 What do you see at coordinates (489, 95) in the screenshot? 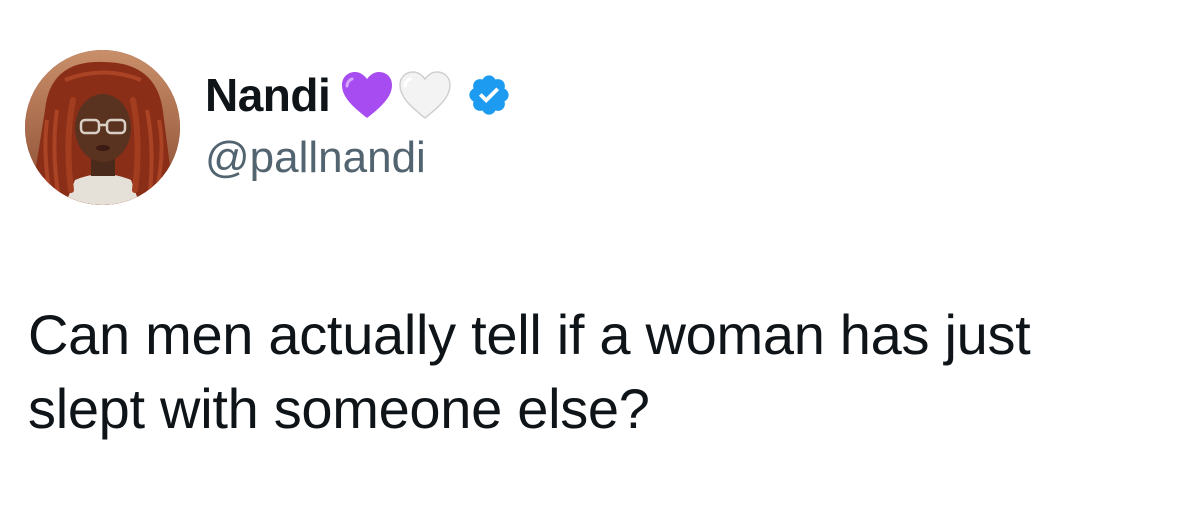
I see `verified-badge-icon` at bounding box center [489, 95].